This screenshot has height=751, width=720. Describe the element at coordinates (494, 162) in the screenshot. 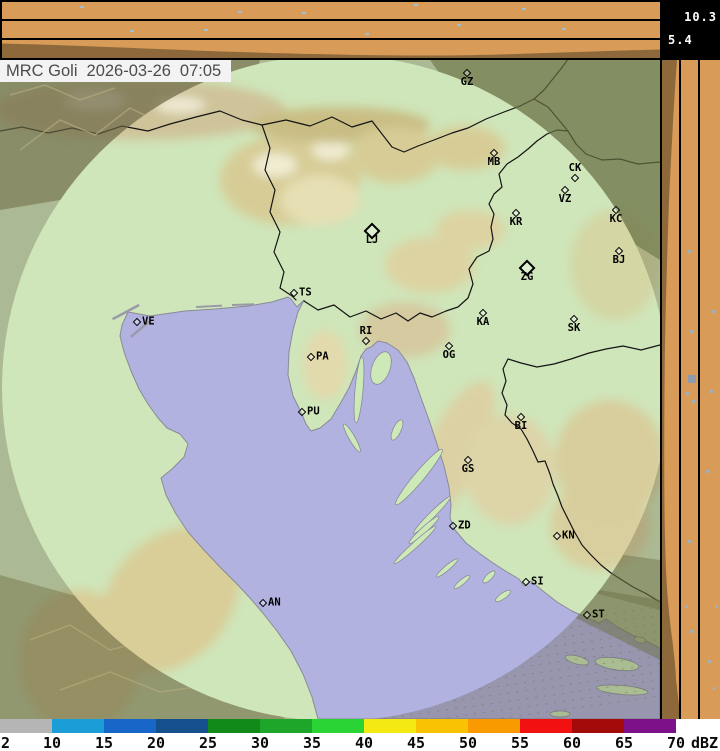

I see `city-label-mb: MB` at that location.